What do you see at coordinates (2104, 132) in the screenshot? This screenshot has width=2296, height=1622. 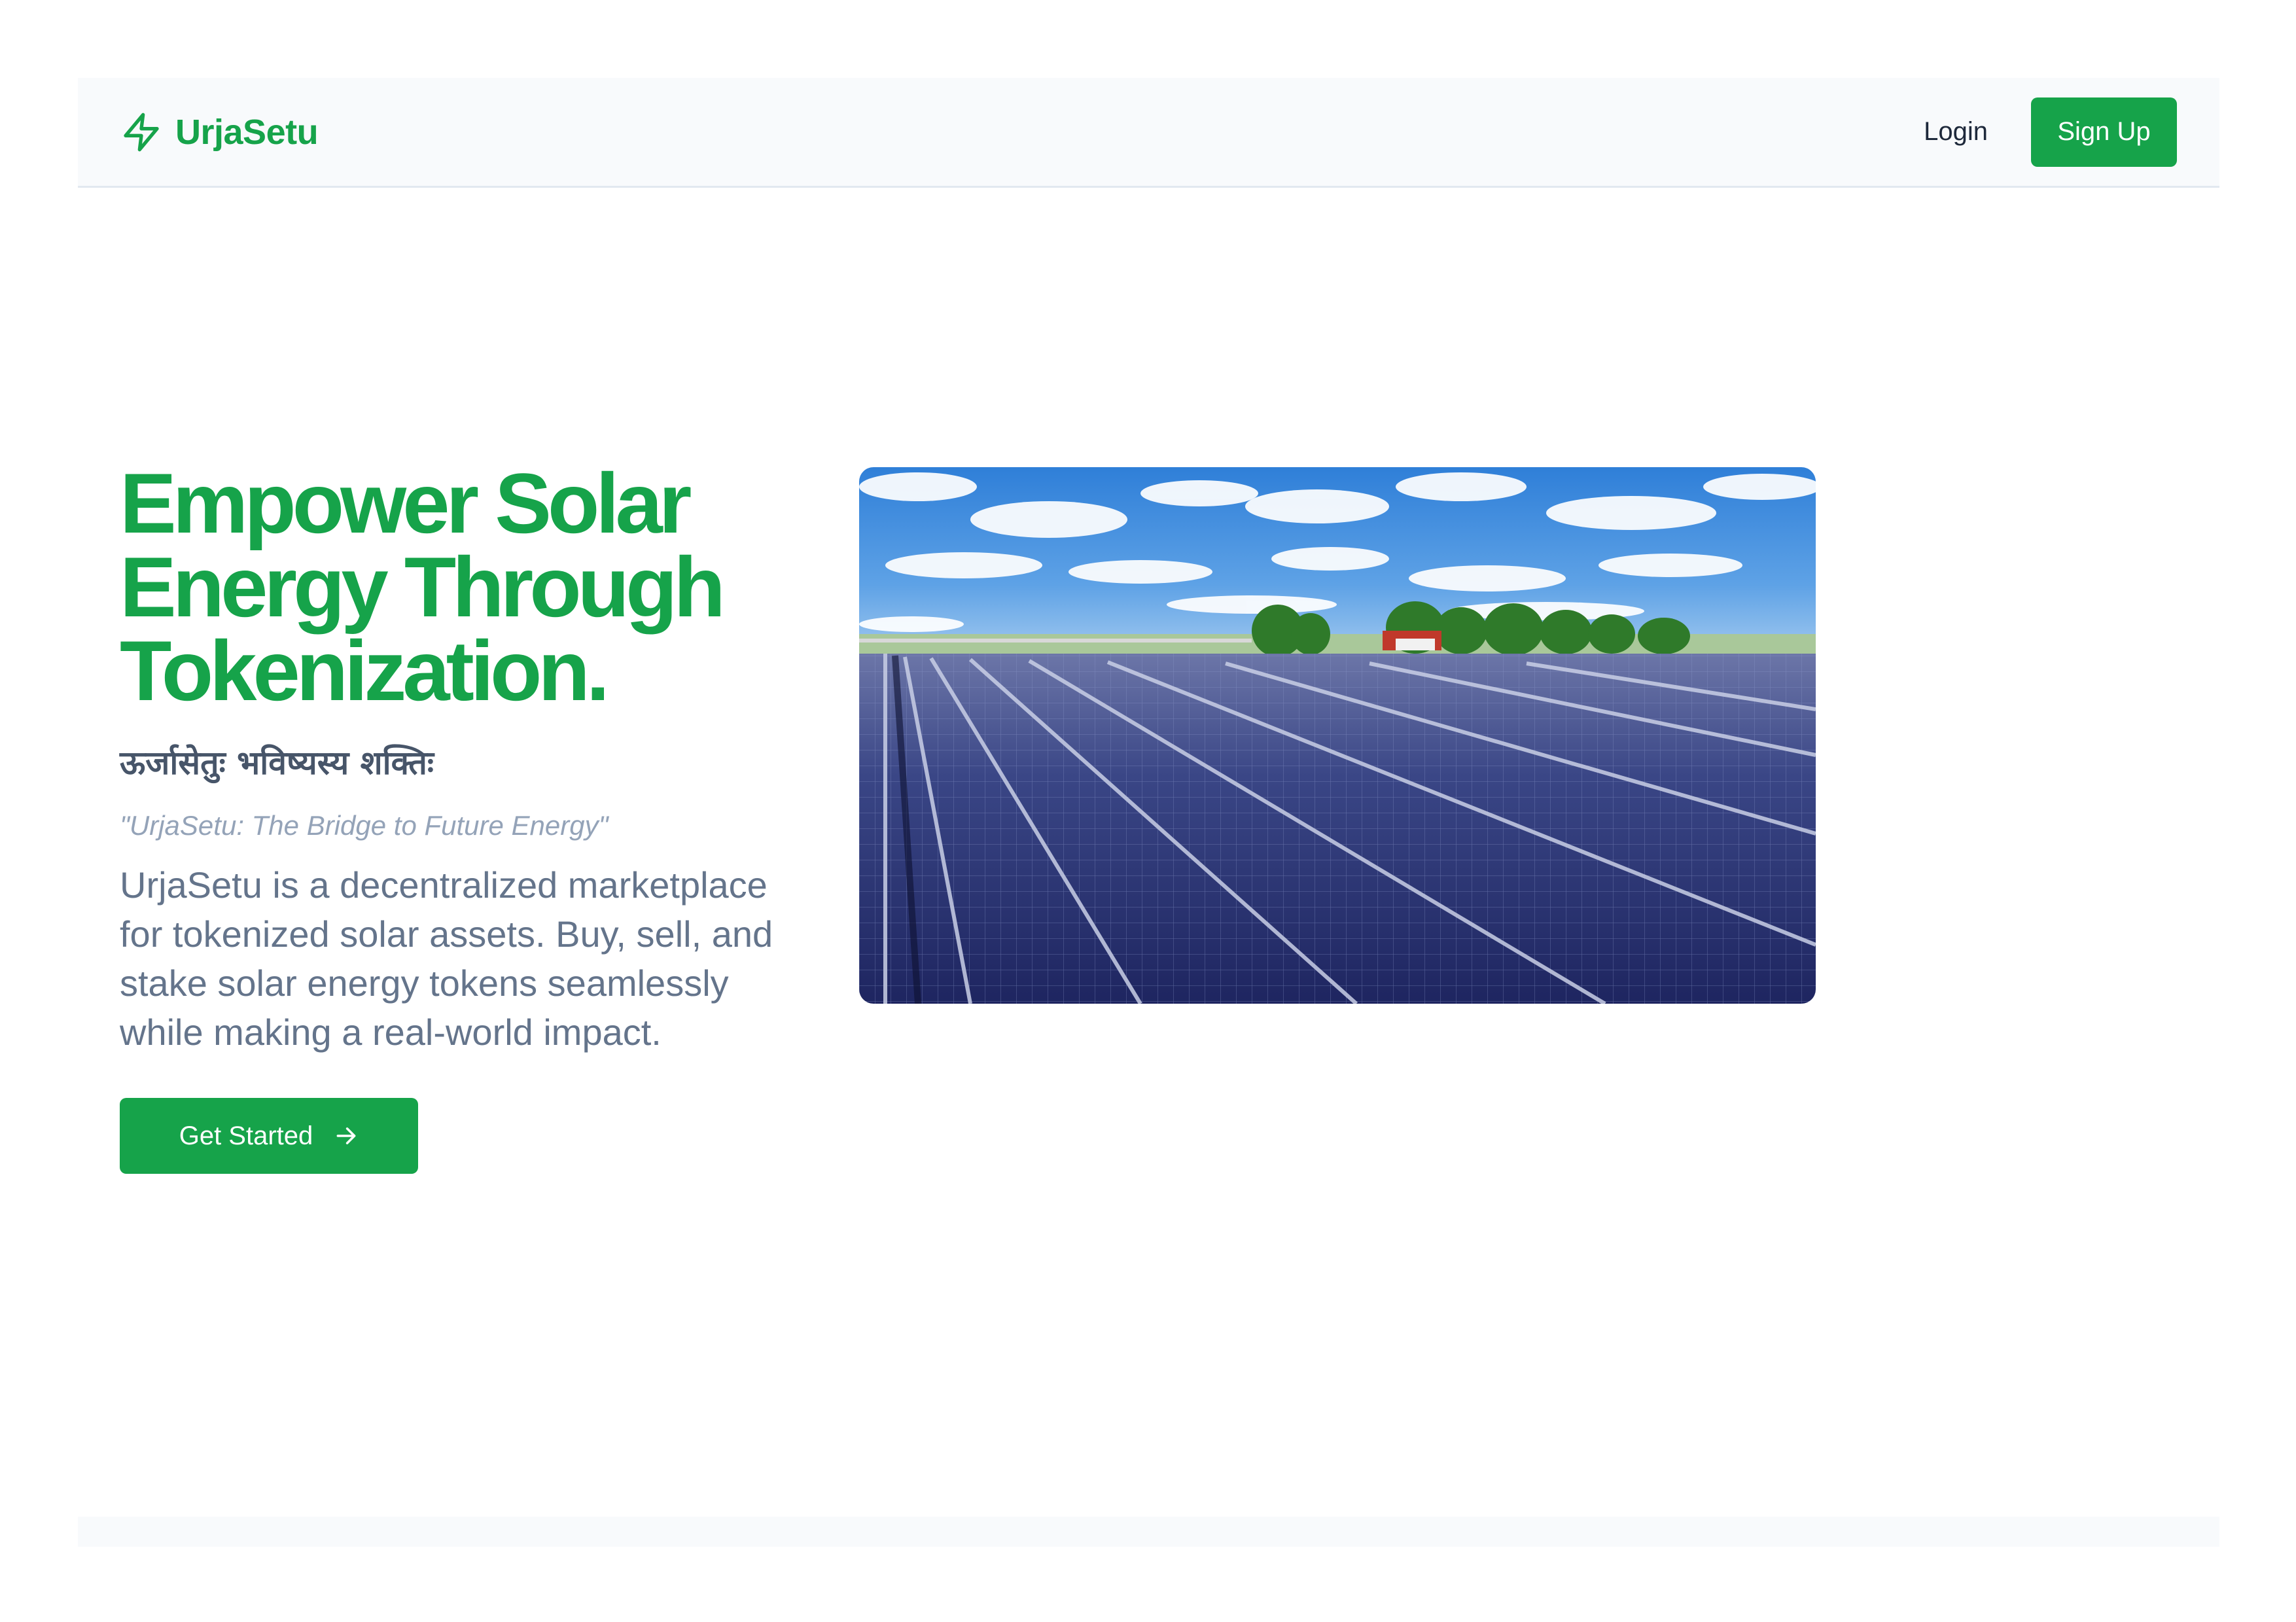 I see `signup-button: Sign Up` at bounding box center [2104, 132].